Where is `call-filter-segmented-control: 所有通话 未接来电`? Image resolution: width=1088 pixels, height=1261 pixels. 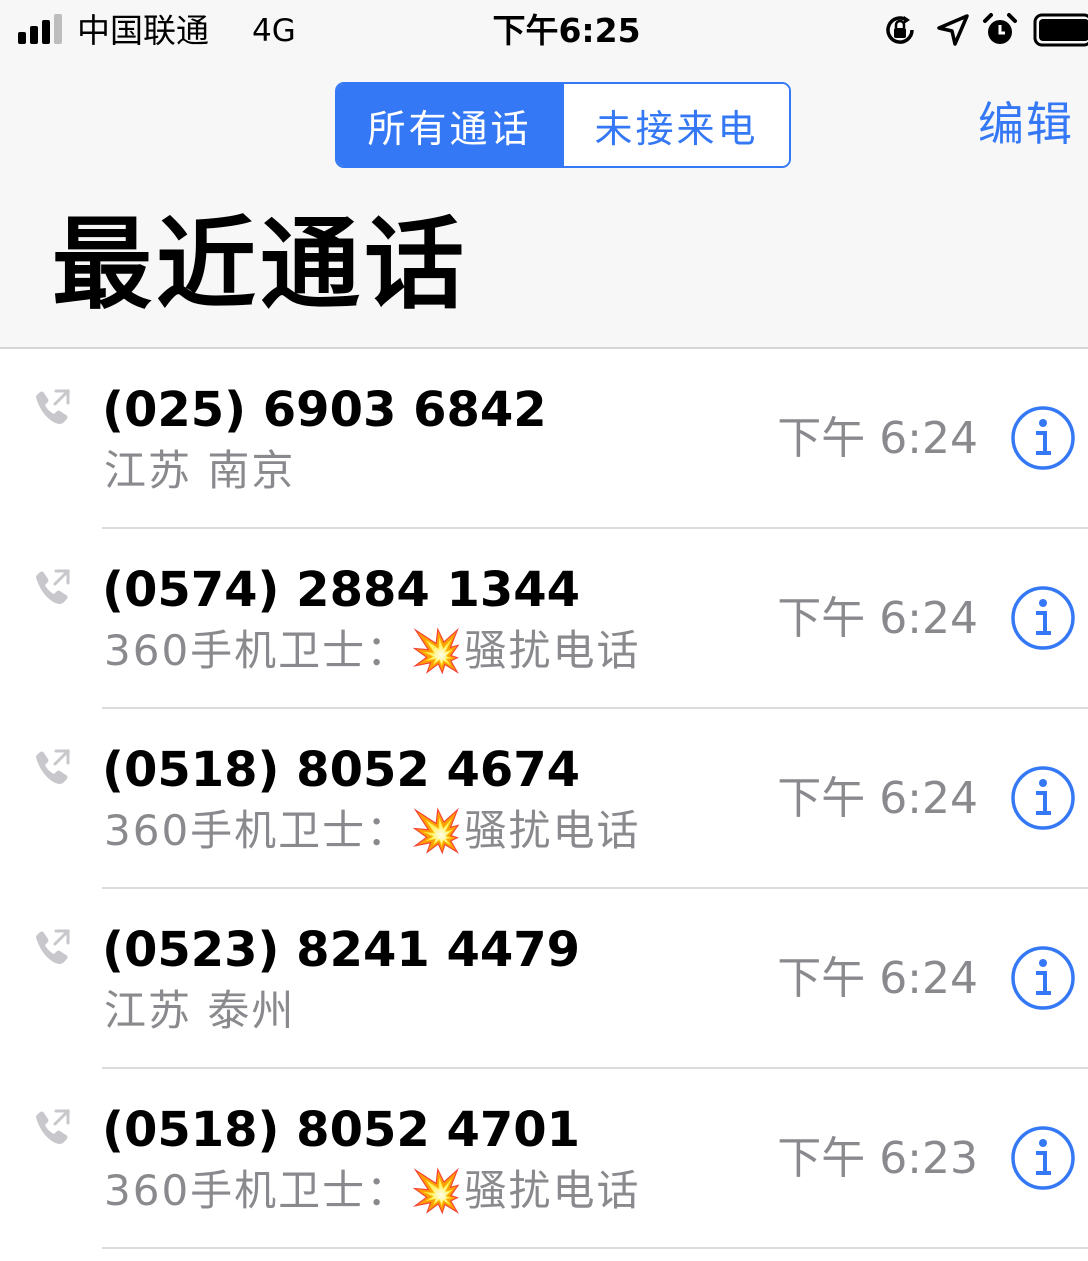 call-filter-segmented-control: 所有通话 未接来电 is located at coordinates (563, 125).